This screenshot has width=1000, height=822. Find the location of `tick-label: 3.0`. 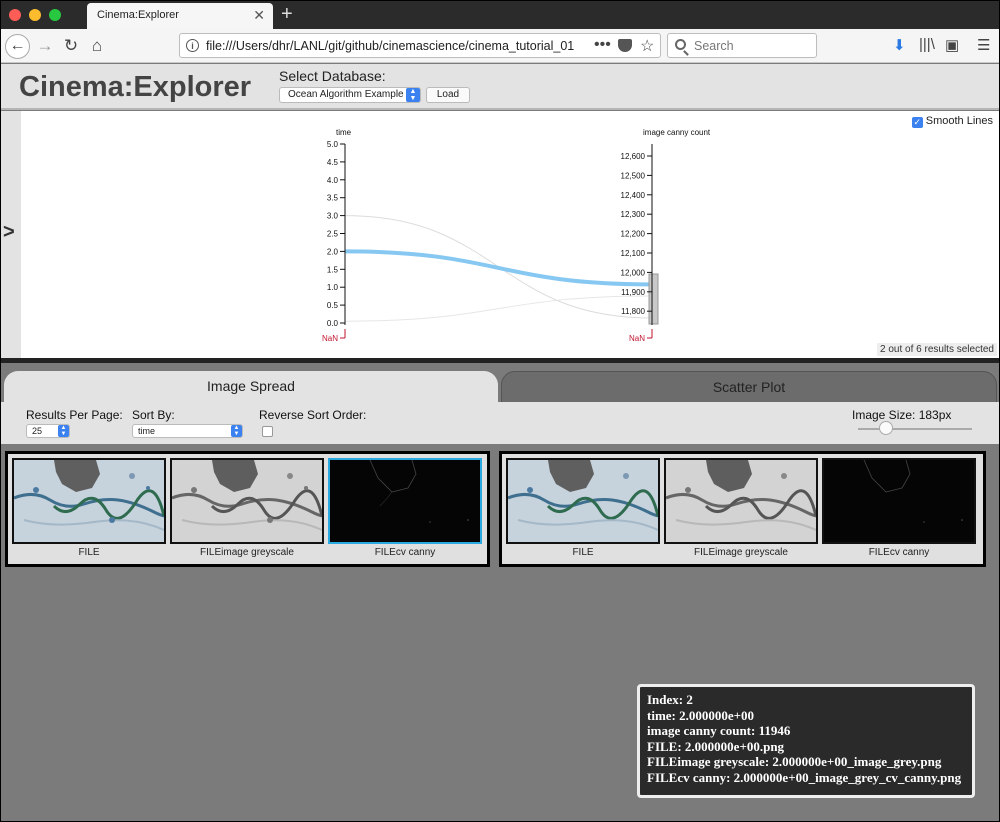

tick-label: 3.0 is located at coordinates (333, 216).